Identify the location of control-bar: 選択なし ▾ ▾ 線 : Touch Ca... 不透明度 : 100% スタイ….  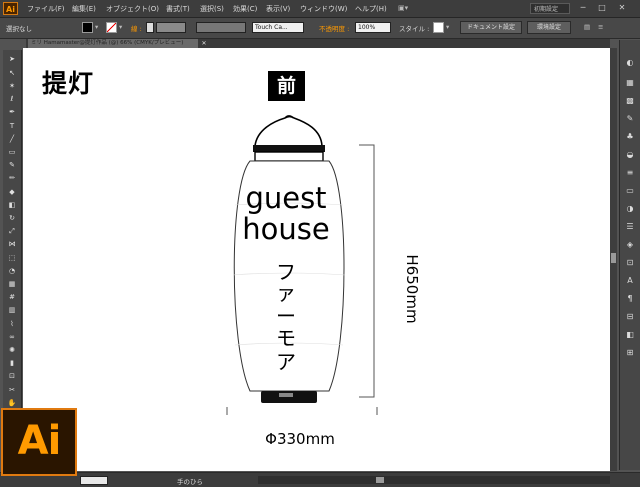
(320, 28).